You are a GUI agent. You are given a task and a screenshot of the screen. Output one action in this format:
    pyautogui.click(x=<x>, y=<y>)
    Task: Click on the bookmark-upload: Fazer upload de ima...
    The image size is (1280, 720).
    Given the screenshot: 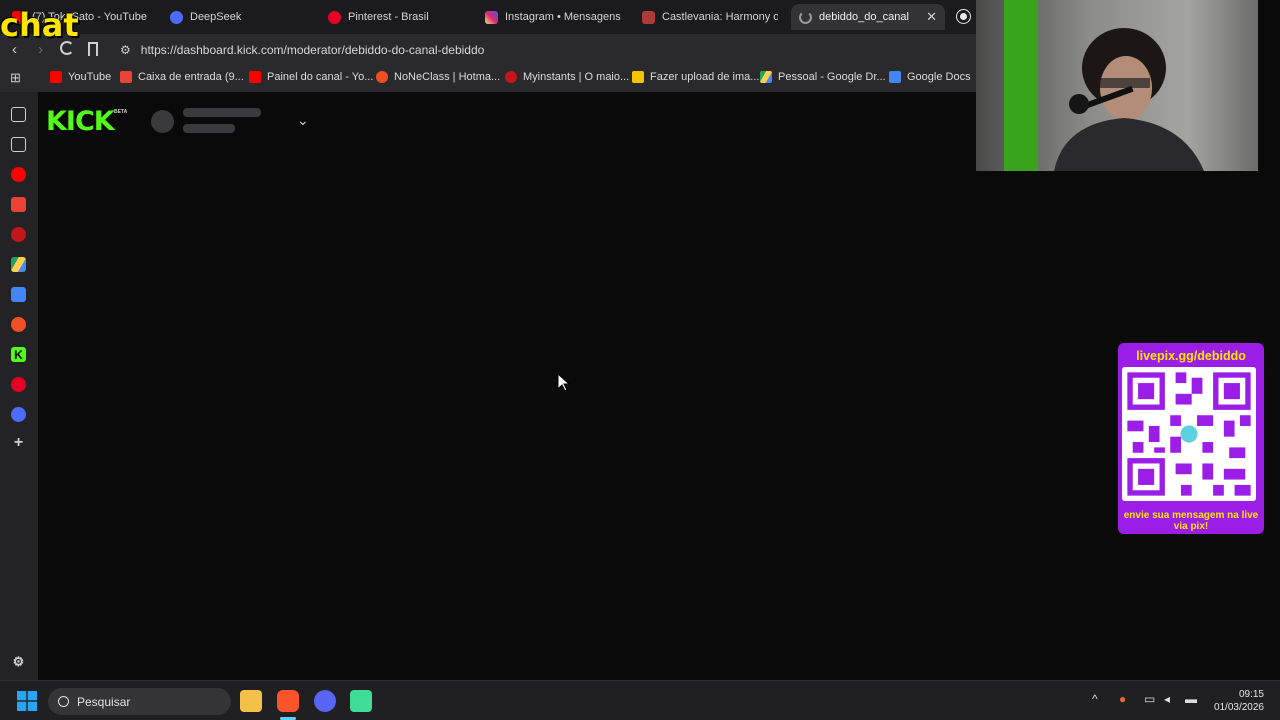 What is the action you would take?
    pyautogui.click(x=695, y=77)
    